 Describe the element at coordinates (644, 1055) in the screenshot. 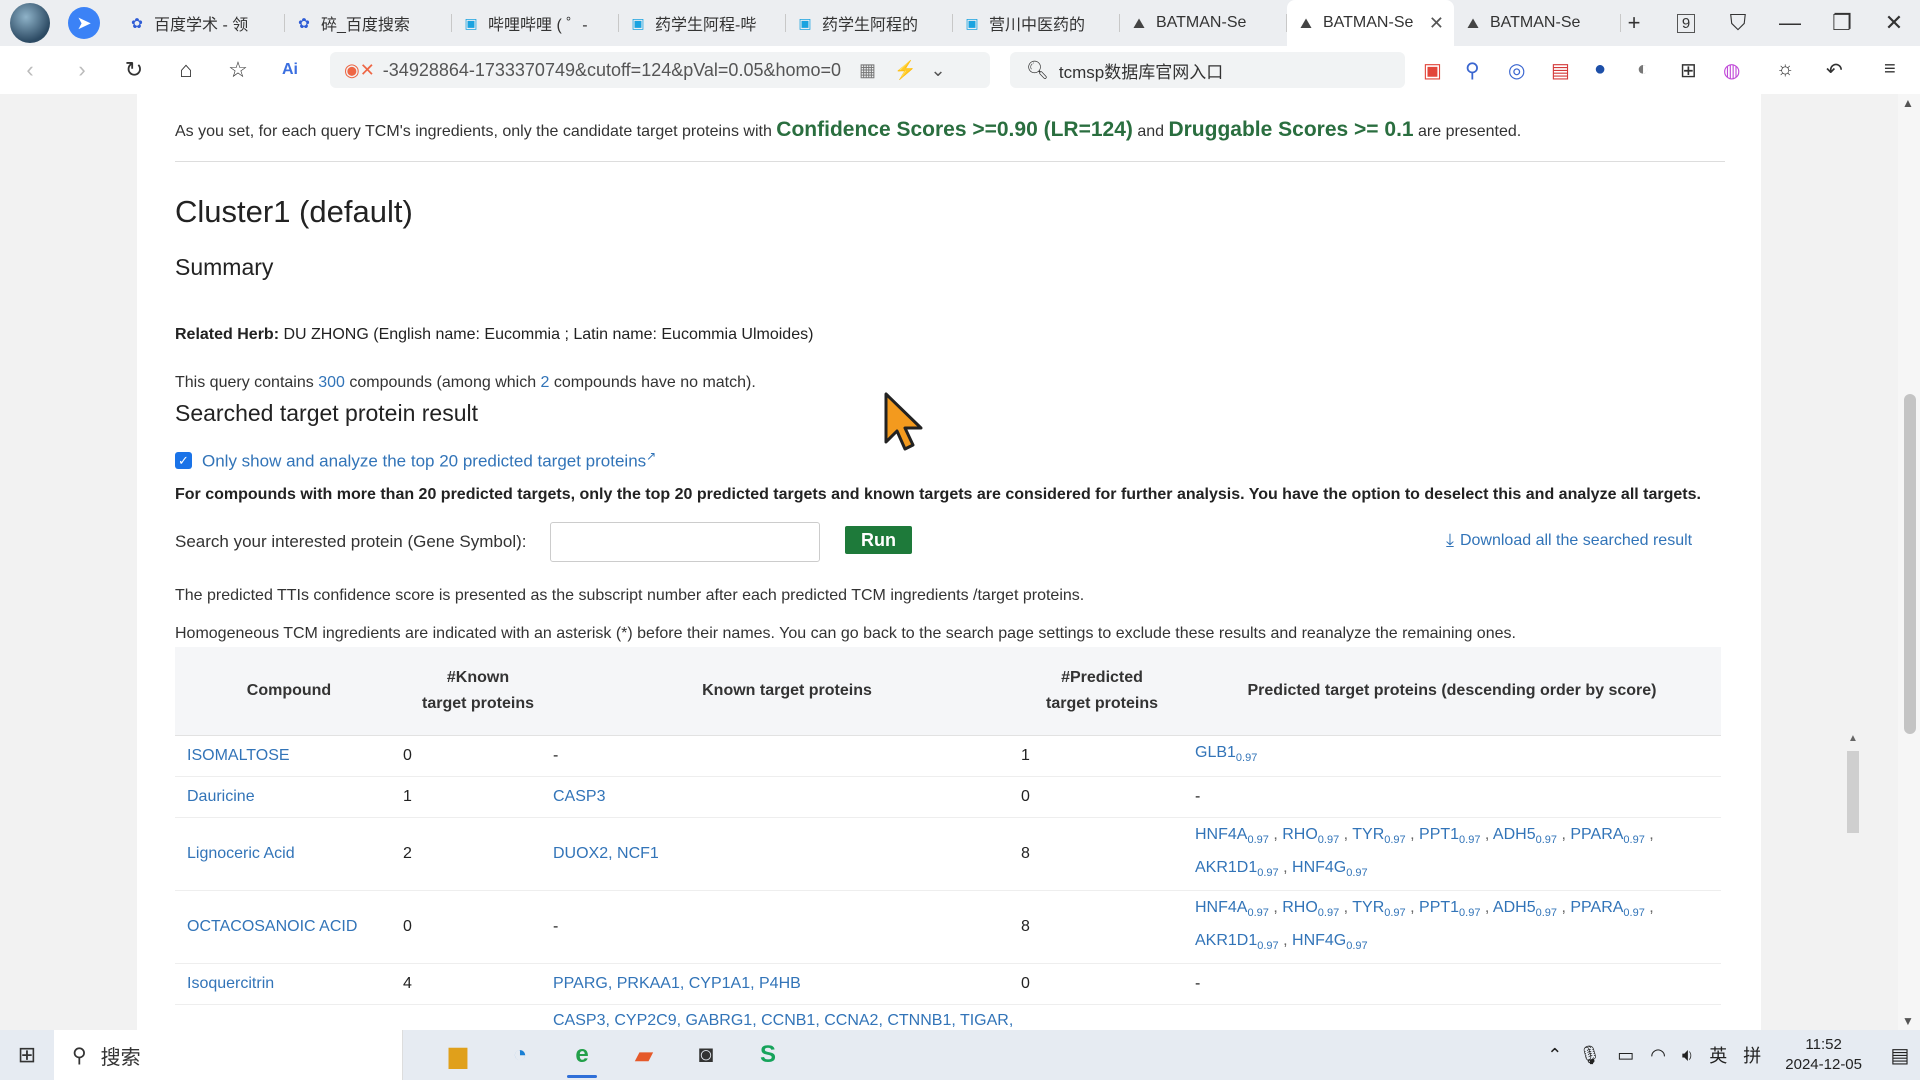

I see `powerpoint-icon: ▰` at that location.